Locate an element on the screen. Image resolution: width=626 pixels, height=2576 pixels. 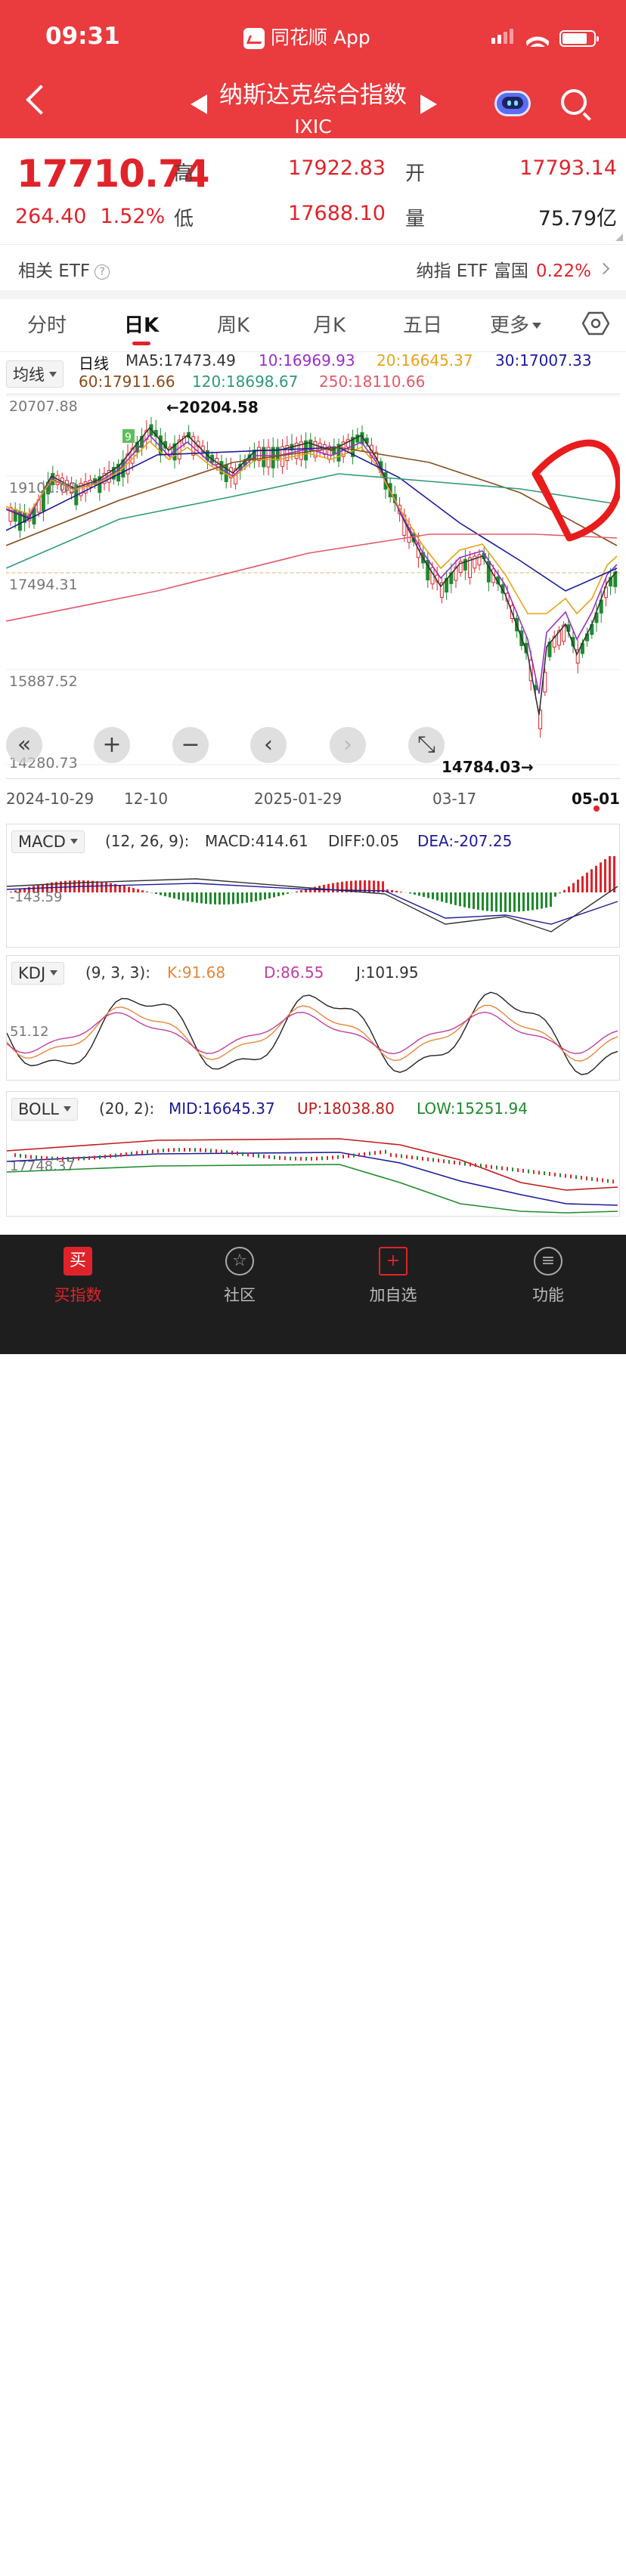
boll-selector: BOLL is located at coordinates (45, 1109).